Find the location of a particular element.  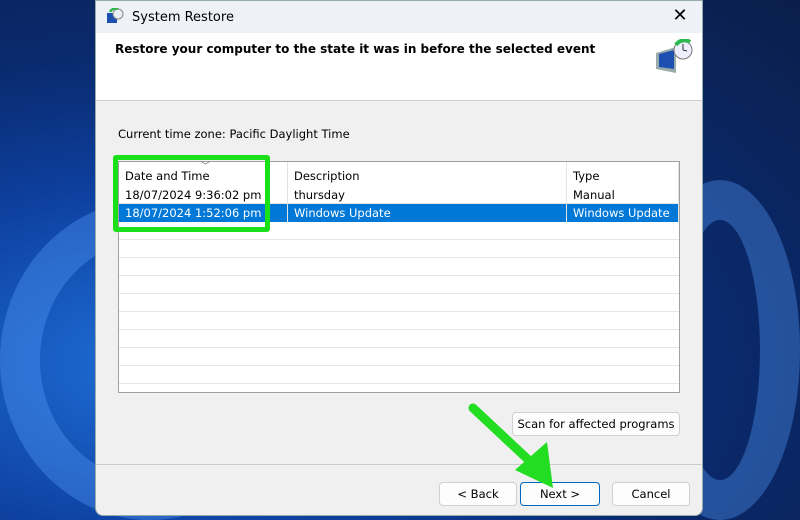

row-type: Manual is located at coordinates (623, 195).